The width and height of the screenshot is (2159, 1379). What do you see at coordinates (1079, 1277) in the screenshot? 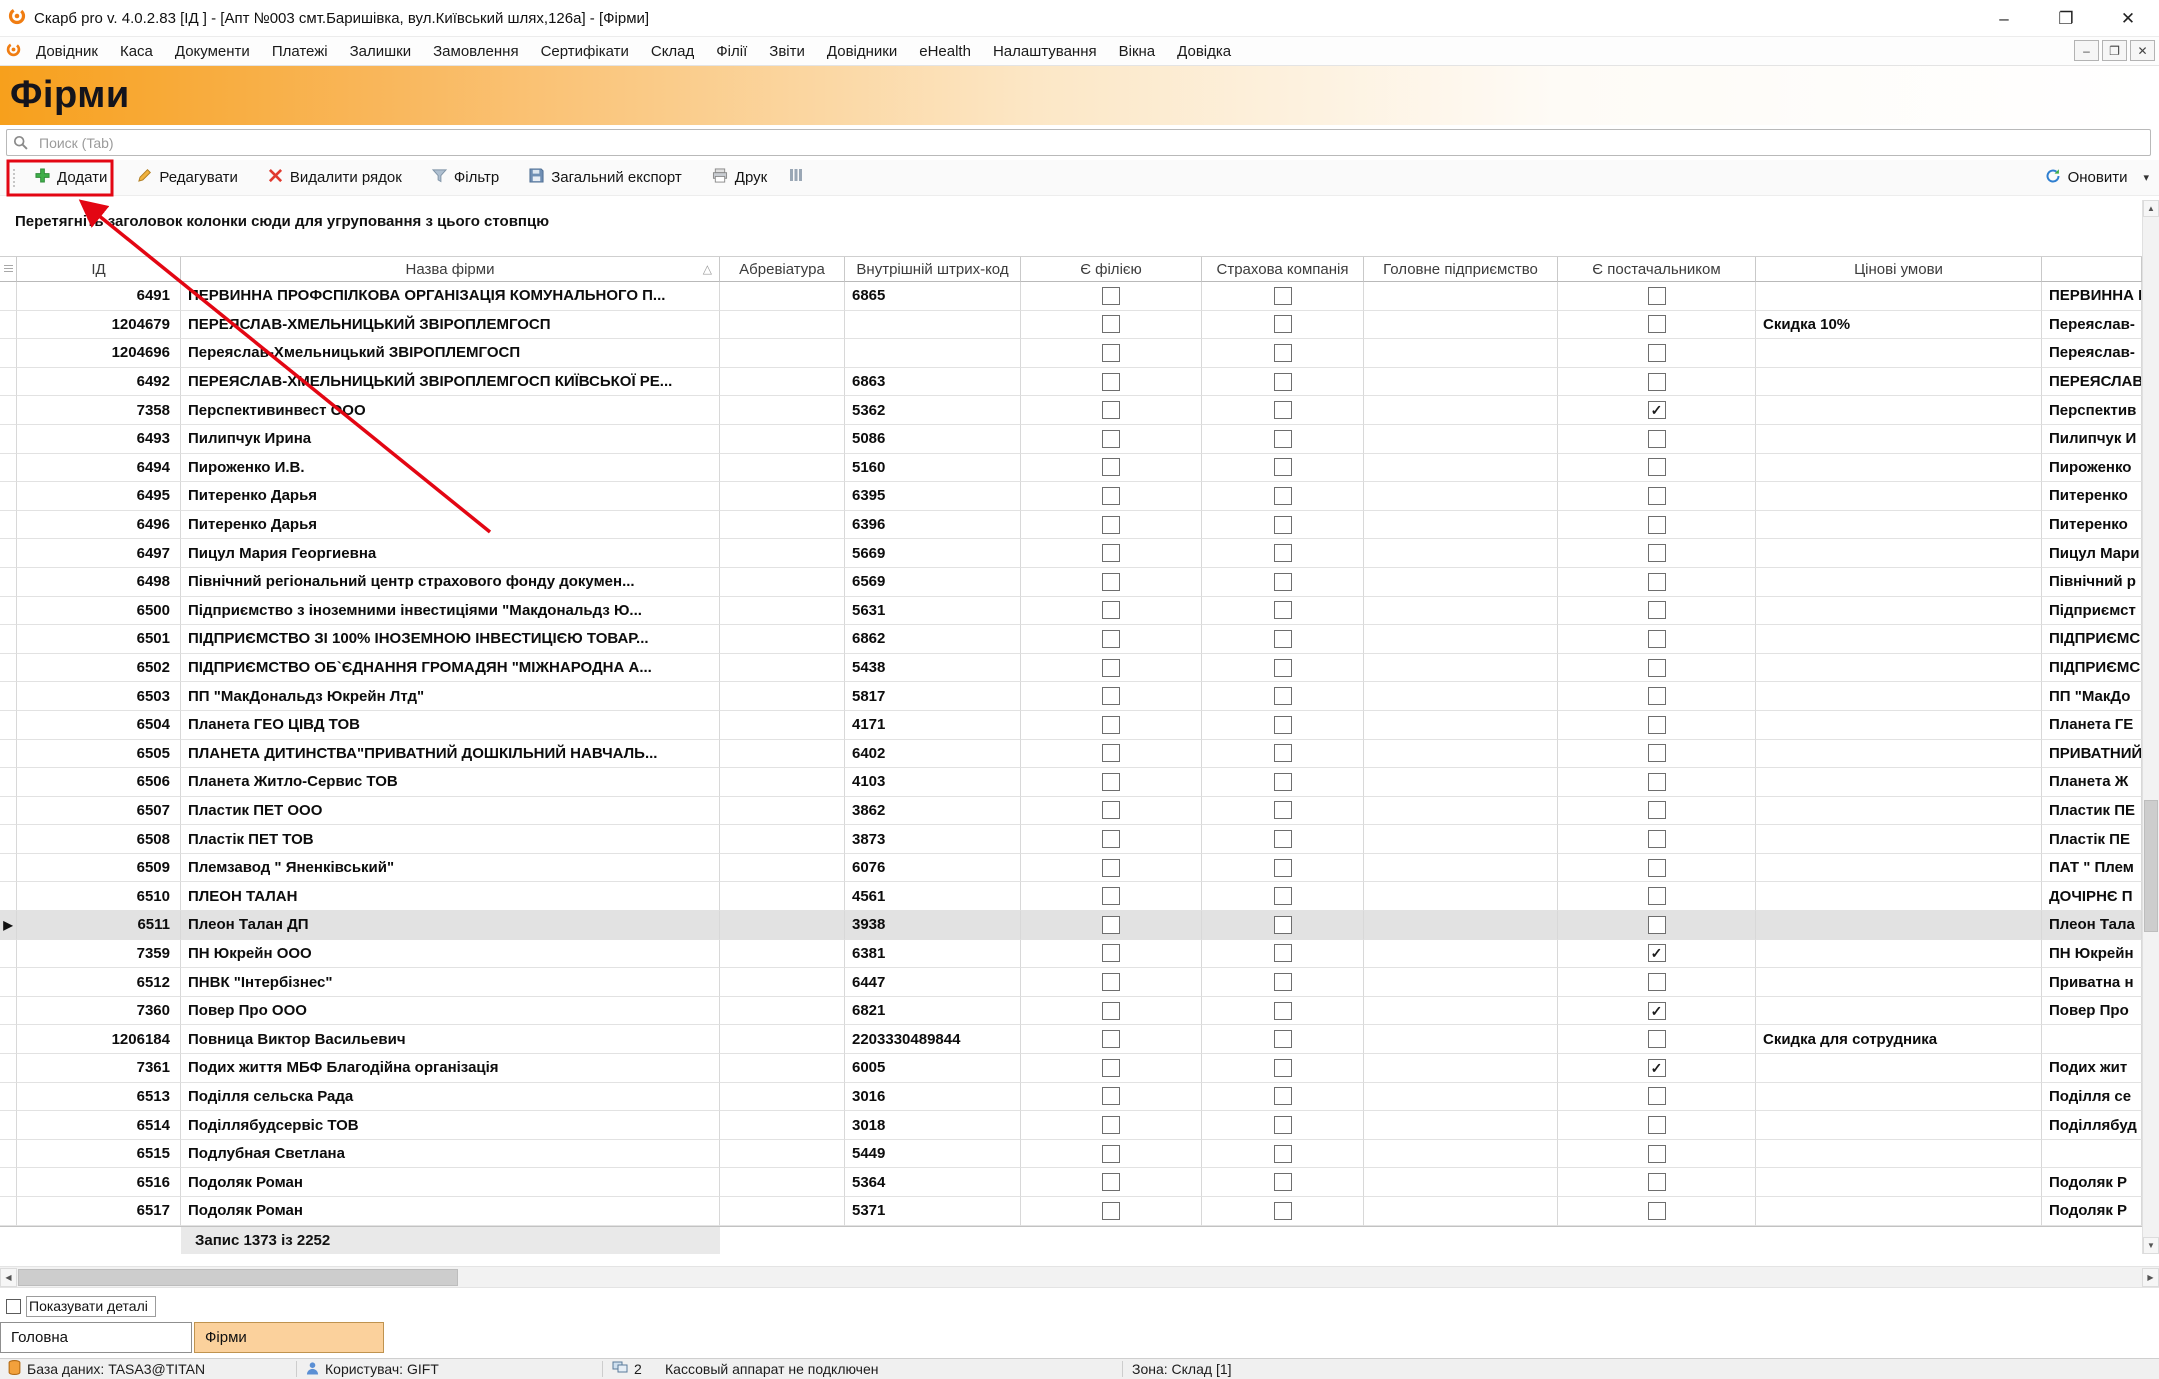
I see `horizontal-scrollbar: ◀ ▶` at bounding box center [1079, 1277].